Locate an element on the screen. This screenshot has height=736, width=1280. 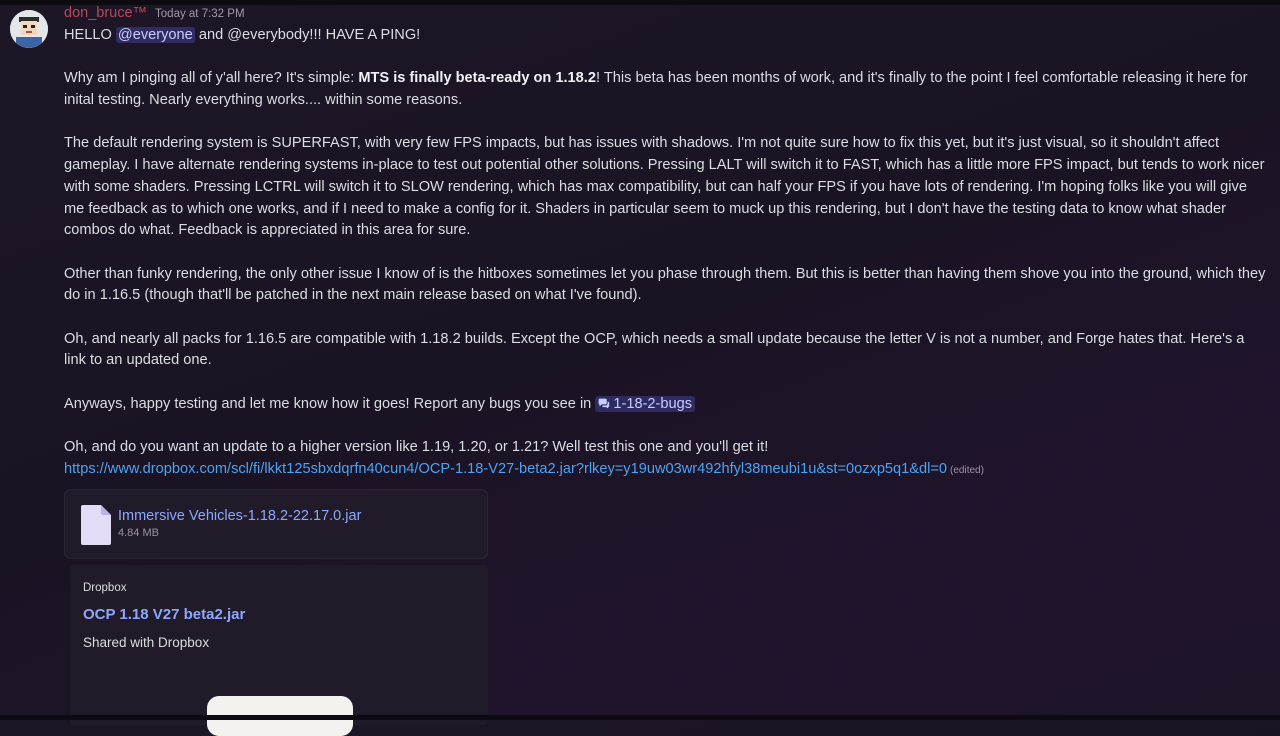
avatar is located at coordinates (29, 29).